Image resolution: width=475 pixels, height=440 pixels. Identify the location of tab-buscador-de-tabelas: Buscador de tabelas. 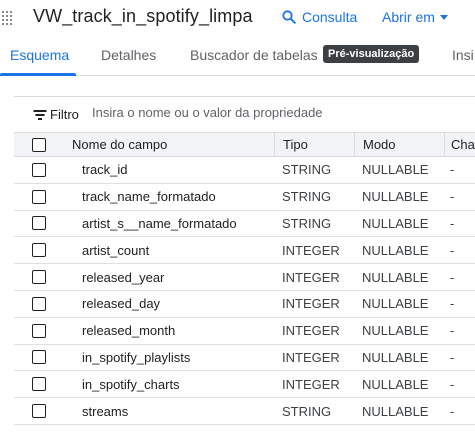
(254, 55).